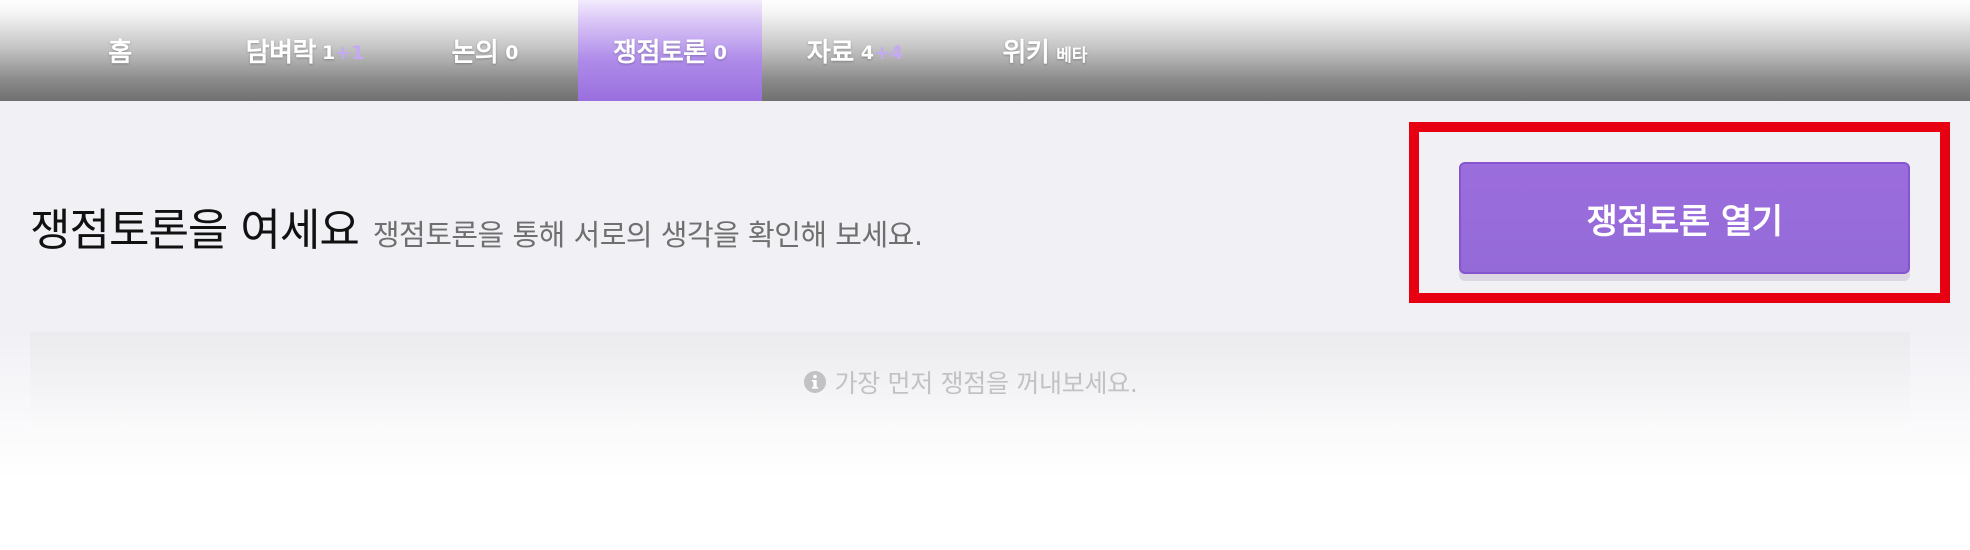  What do you see at coordinates (195, 230) in the screenshot?
I see `page-title: 쟁점토론을 여세요` at bounding box center [195, 230].